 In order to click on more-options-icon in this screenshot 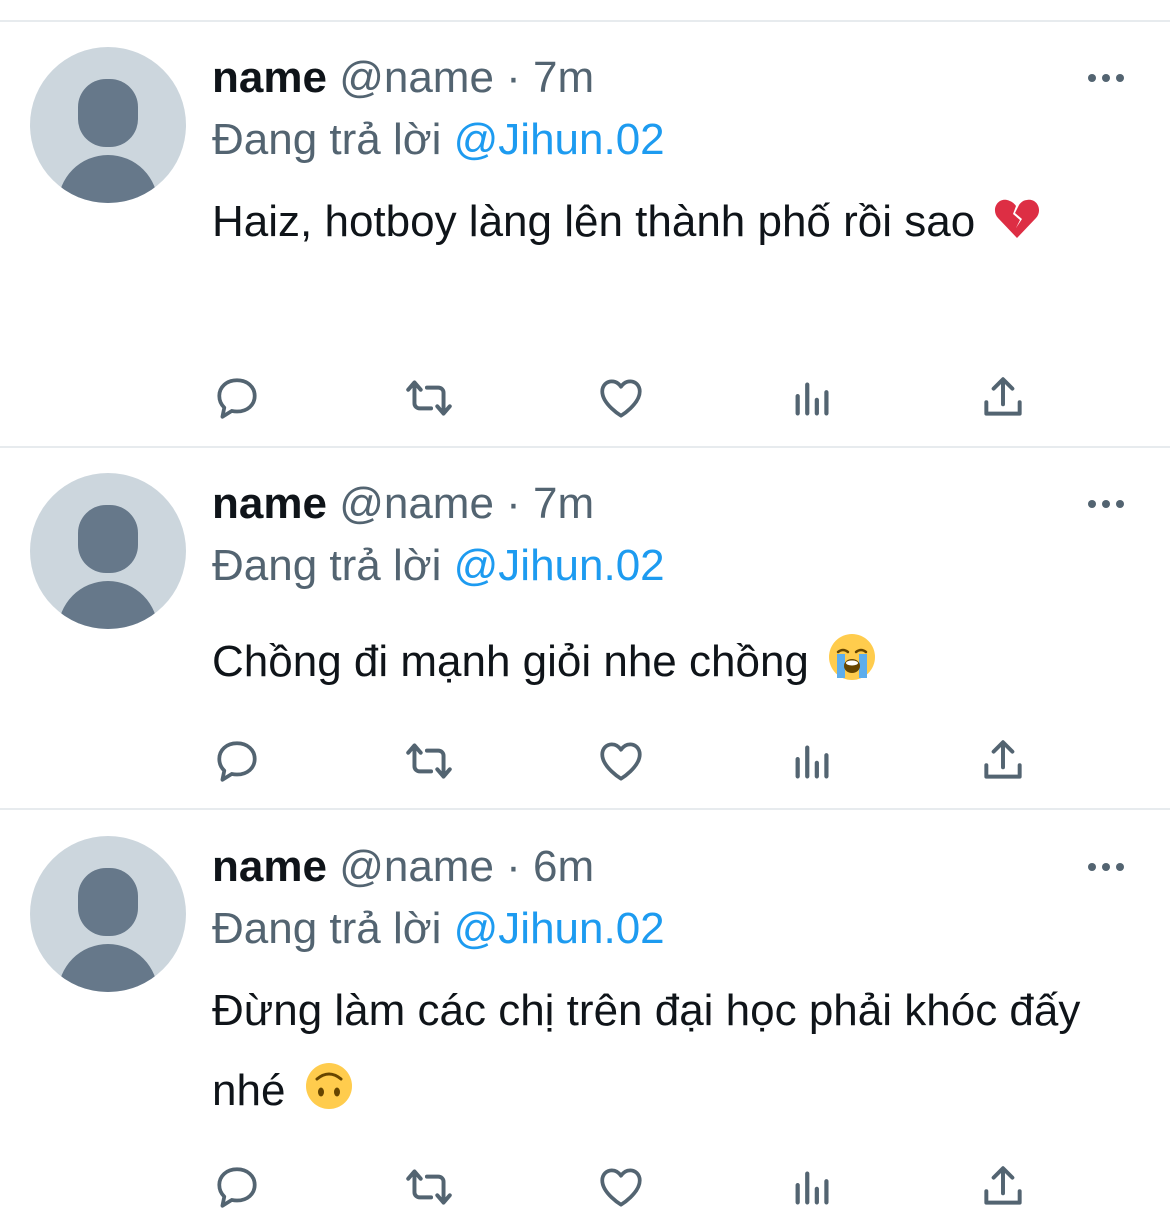, I will do `click(1106, 867)`.